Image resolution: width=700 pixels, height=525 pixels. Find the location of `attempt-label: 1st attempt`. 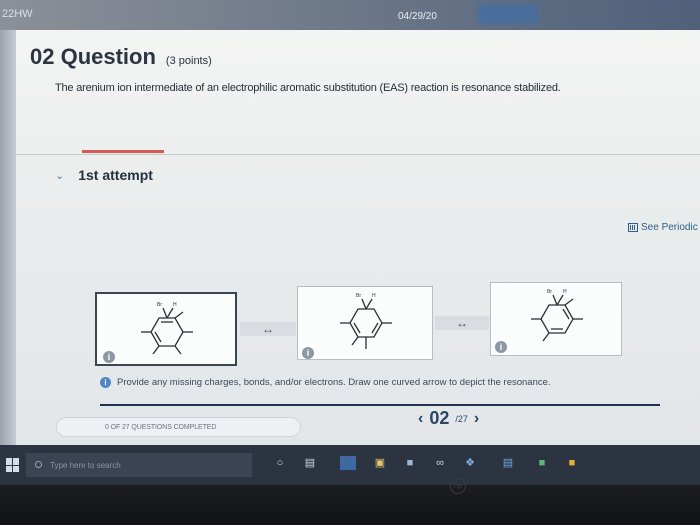

attempt-label: 1st attempt is located at coordinates (115, 175).